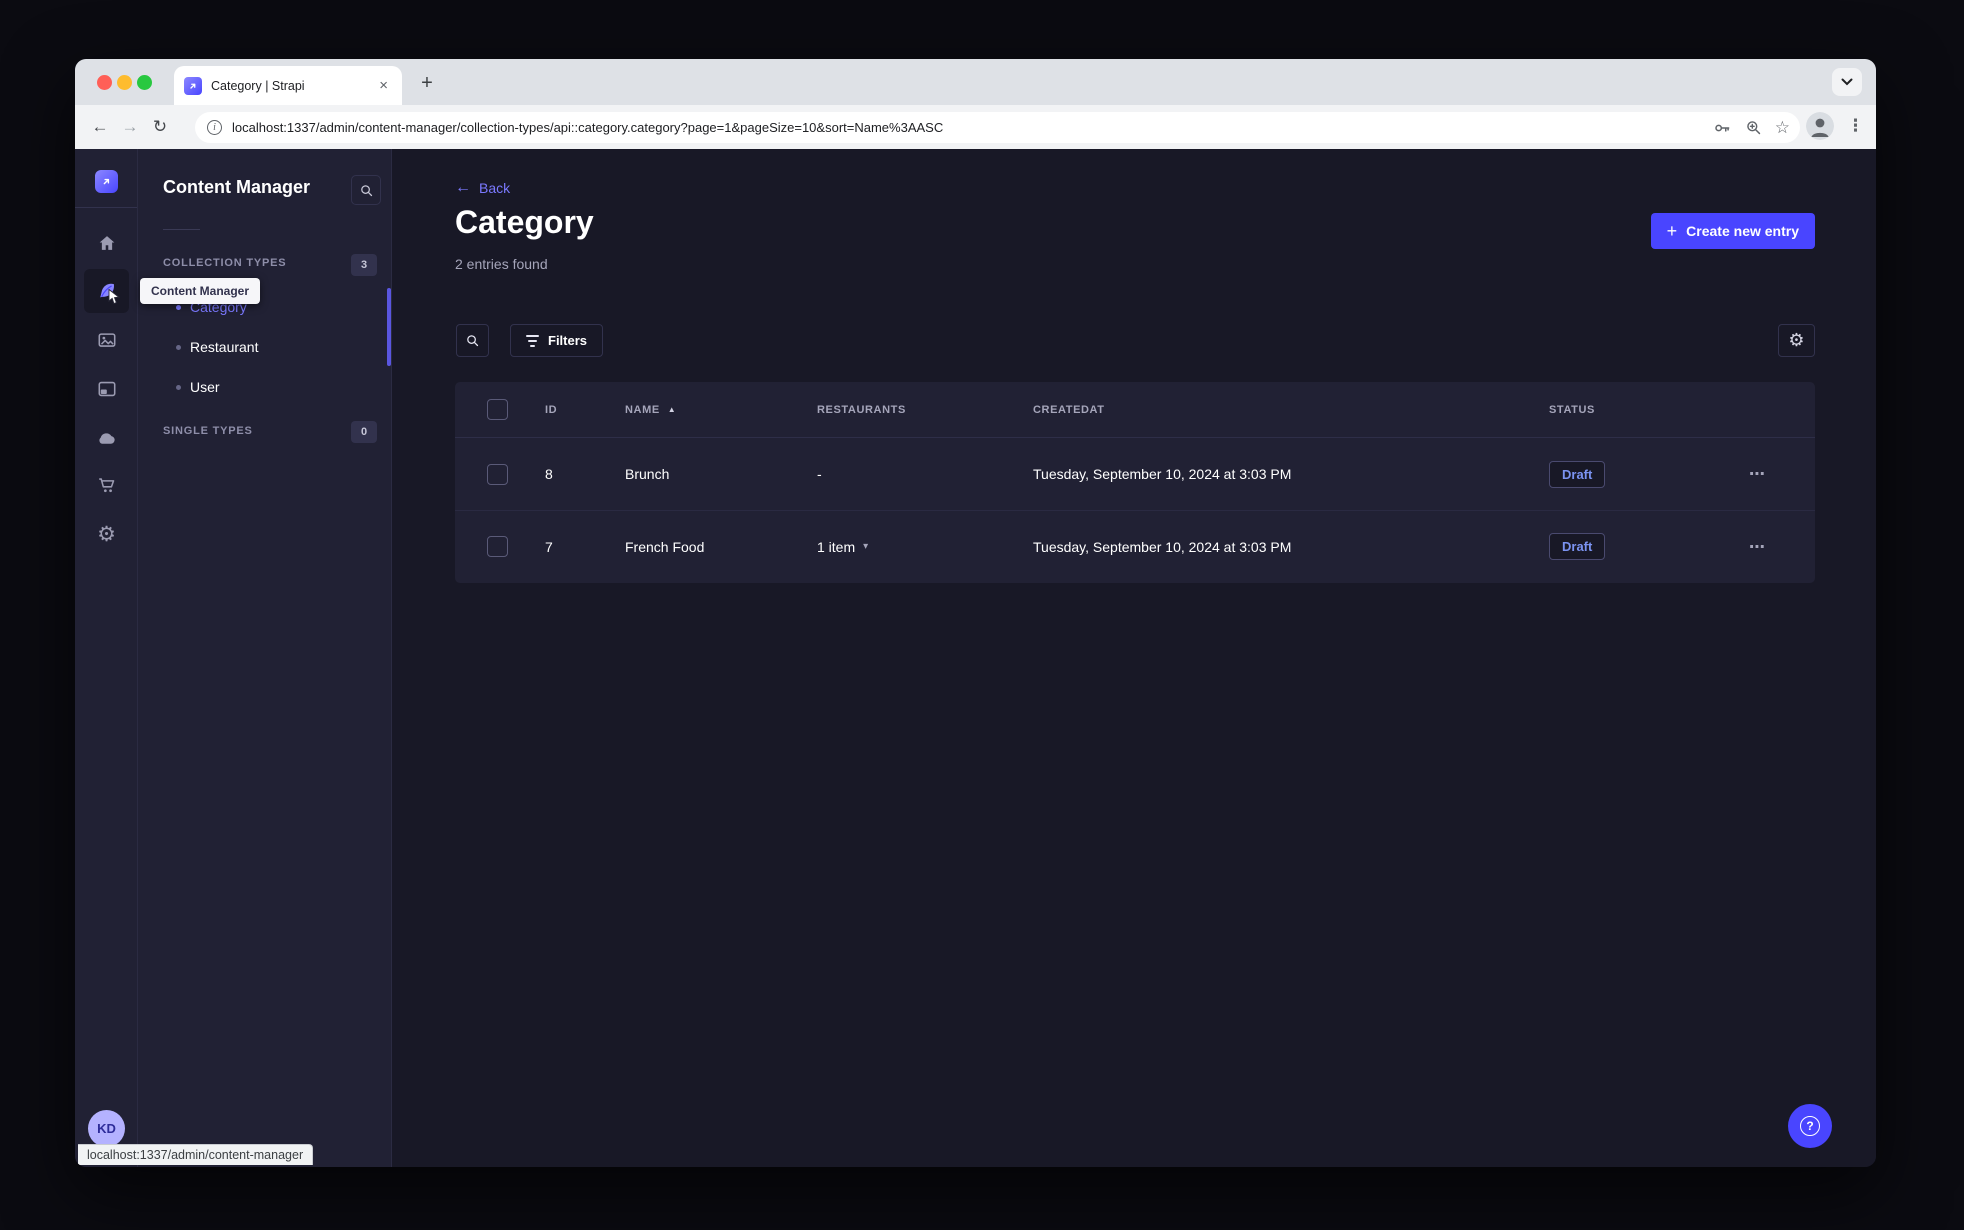 The height and width of the screenshot is (1230, 1964). What do you see at coordinates (925, 410) in the screenshot?
I see `column-header-restaurants: RESTAURANTS` at bounding box center [925, 410].